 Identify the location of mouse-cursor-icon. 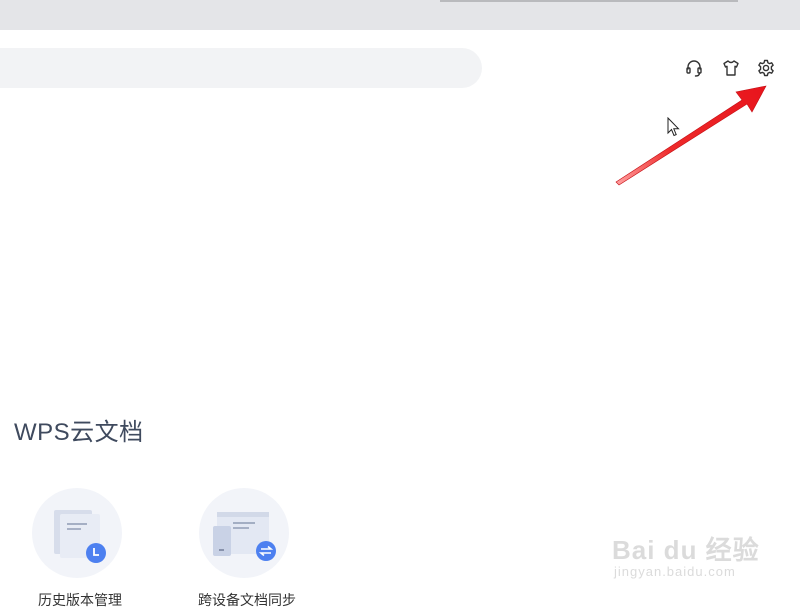
(673, 127).